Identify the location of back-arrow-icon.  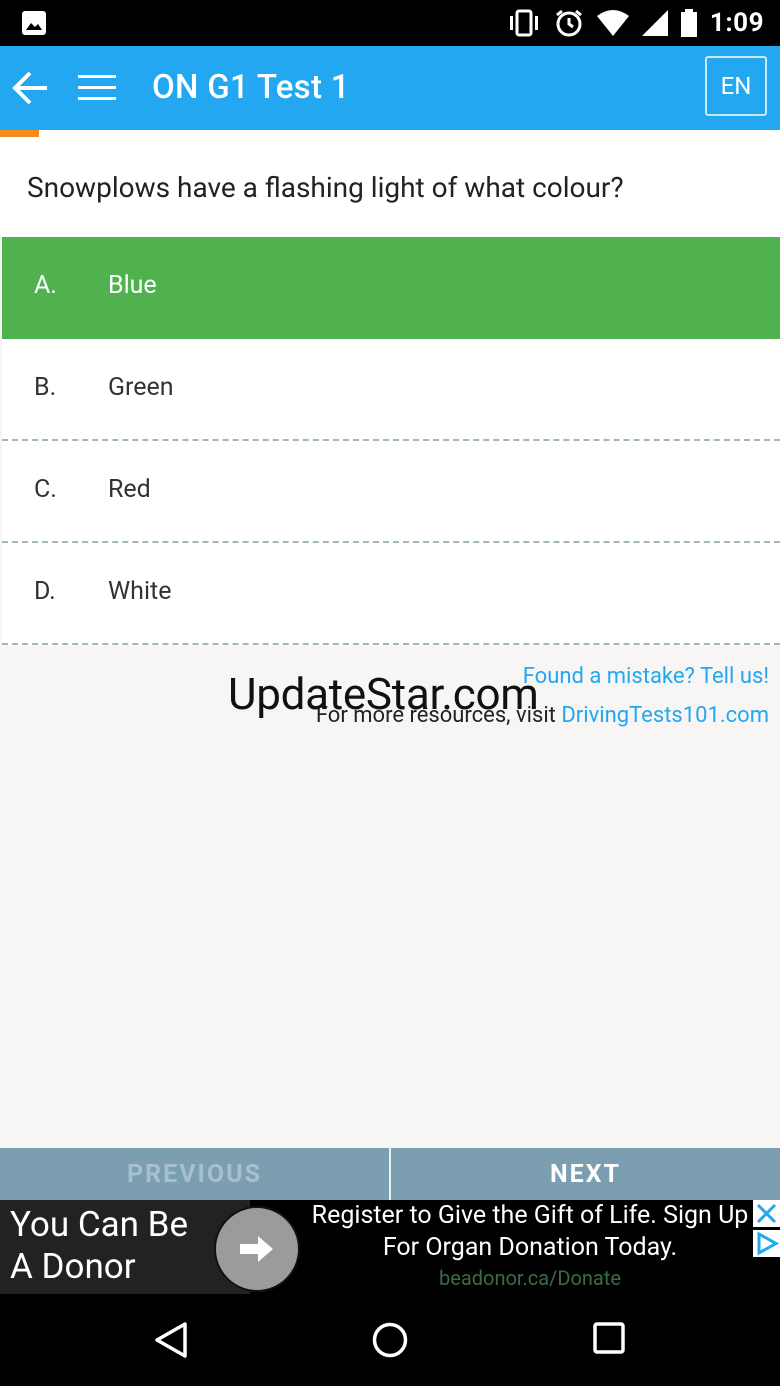
(31, 88).